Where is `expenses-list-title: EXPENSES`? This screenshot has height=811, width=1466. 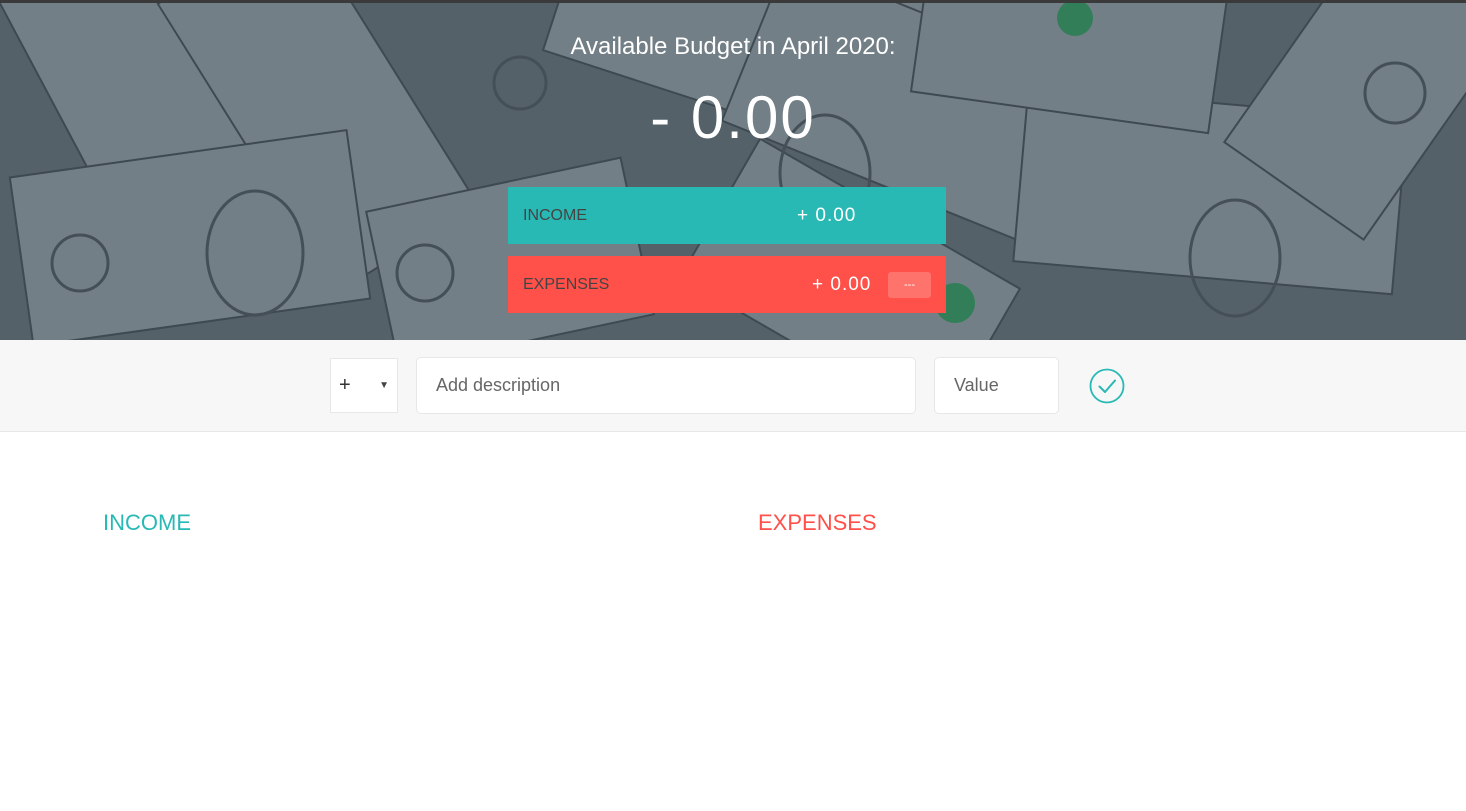
expenses-list-title: EXPENSES is located at coordinates (817, 522).